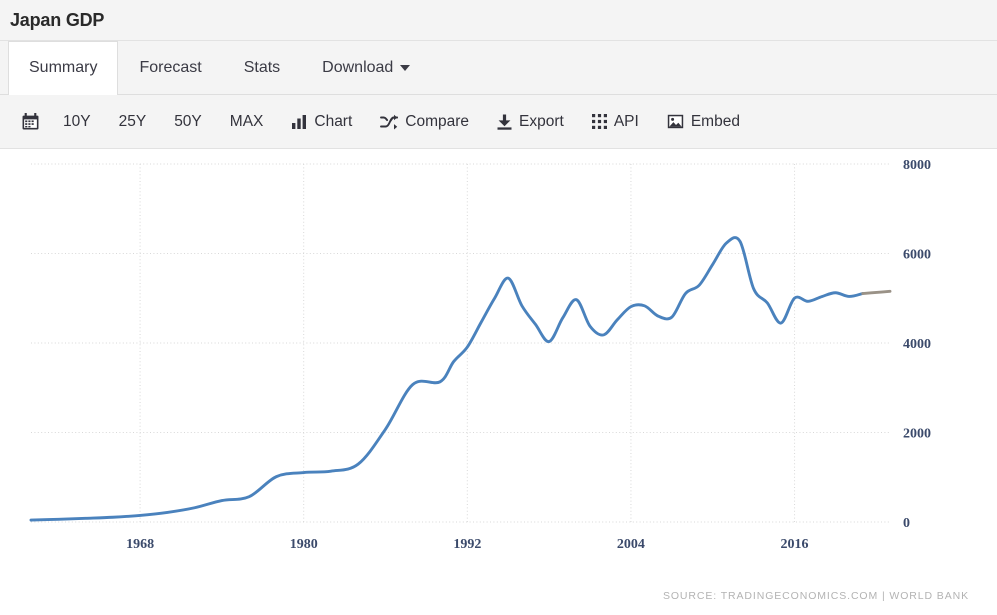 This screenshot has height=615, width=997. What do you see at coordinates (715, 121) in the screenshot?
I see `toolbar-item-label: Embed` at bounding box center [715, 121].